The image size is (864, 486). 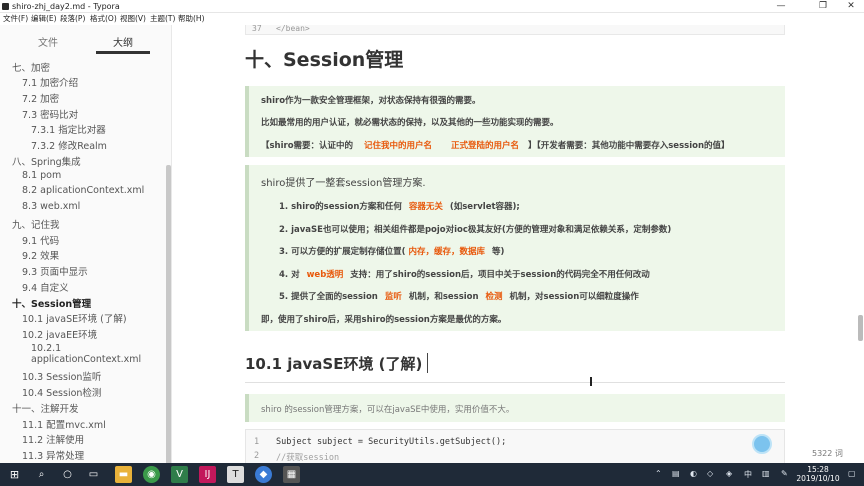 What do you see at coordinates (784, 473) in the screenshot?
I see `tray-app-icon: ✎` at bounding box center [784, 473].